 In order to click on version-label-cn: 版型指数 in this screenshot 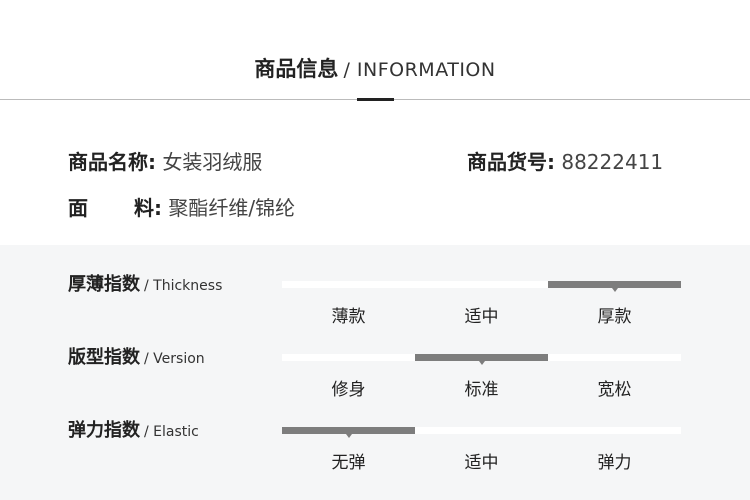, I will do `click(104, 357)`.